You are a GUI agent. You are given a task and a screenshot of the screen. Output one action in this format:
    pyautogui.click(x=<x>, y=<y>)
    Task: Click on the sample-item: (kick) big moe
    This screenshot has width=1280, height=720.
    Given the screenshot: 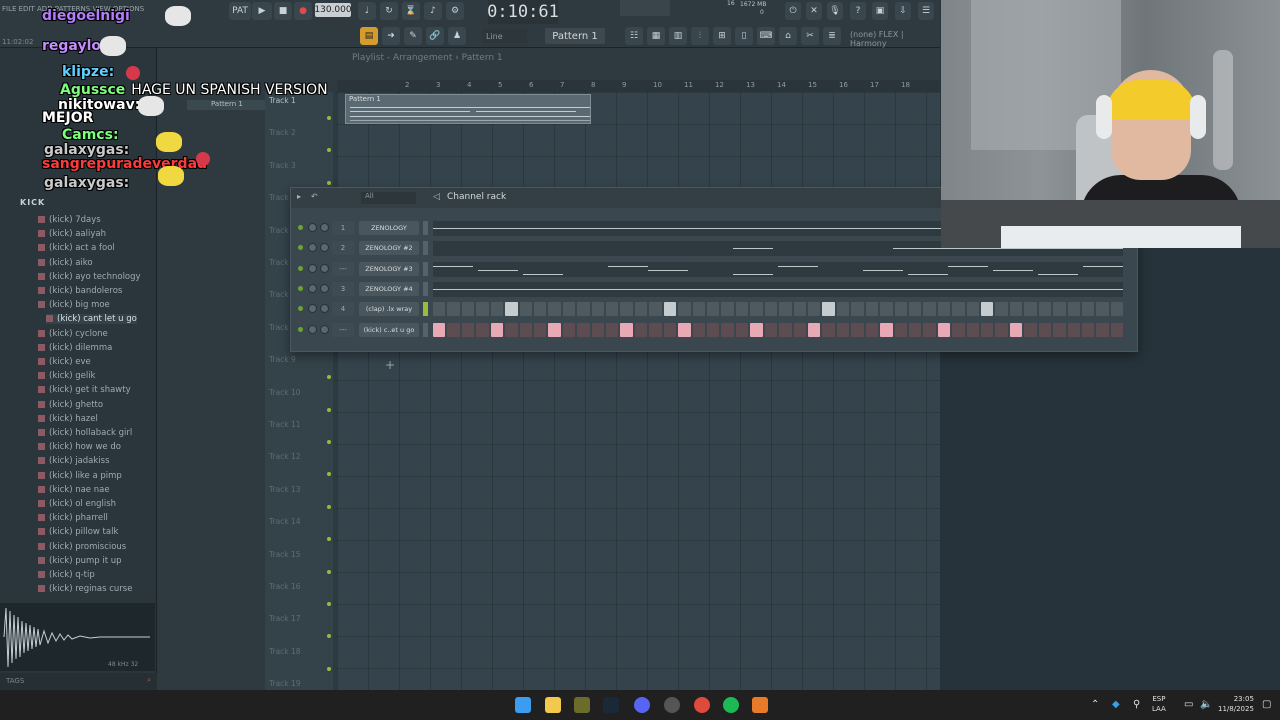 What is the action you would take?
    pyautogui.click(x=74, y=305)
    